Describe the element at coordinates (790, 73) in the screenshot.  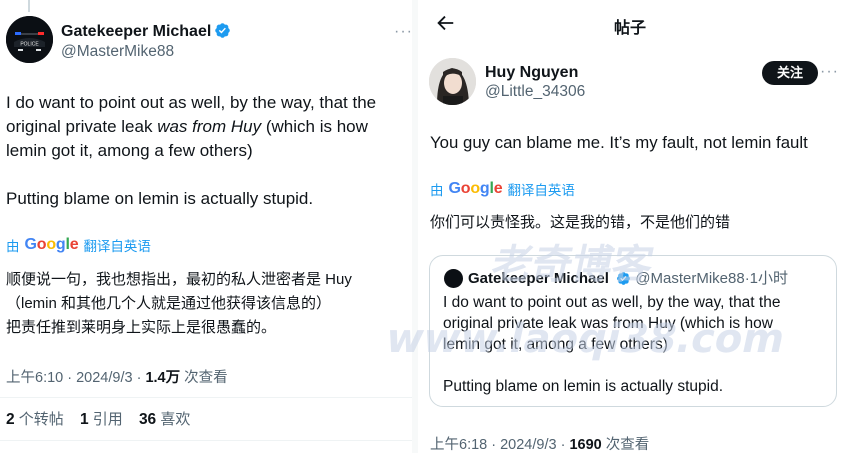
I see `follow-button: 关注` at that location.